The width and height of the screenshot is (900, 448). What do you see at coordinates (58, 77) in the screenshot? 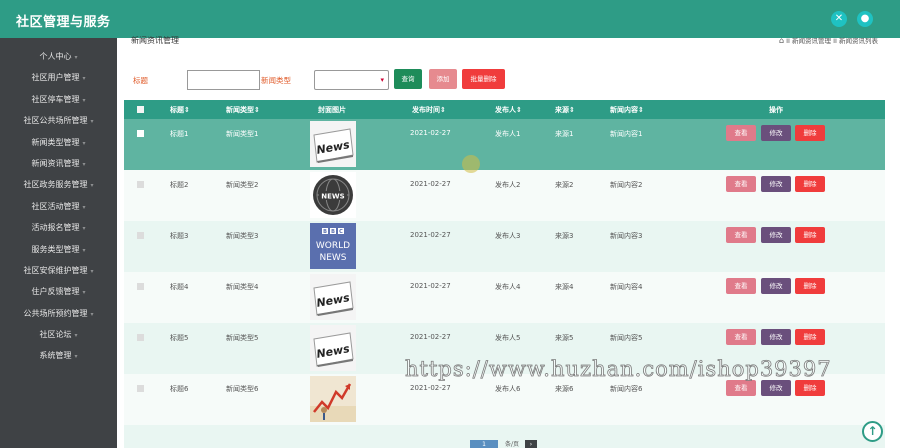
I see `sidebar-item-users: 社区用户管理 ▾` at bounding box center [58, 77].